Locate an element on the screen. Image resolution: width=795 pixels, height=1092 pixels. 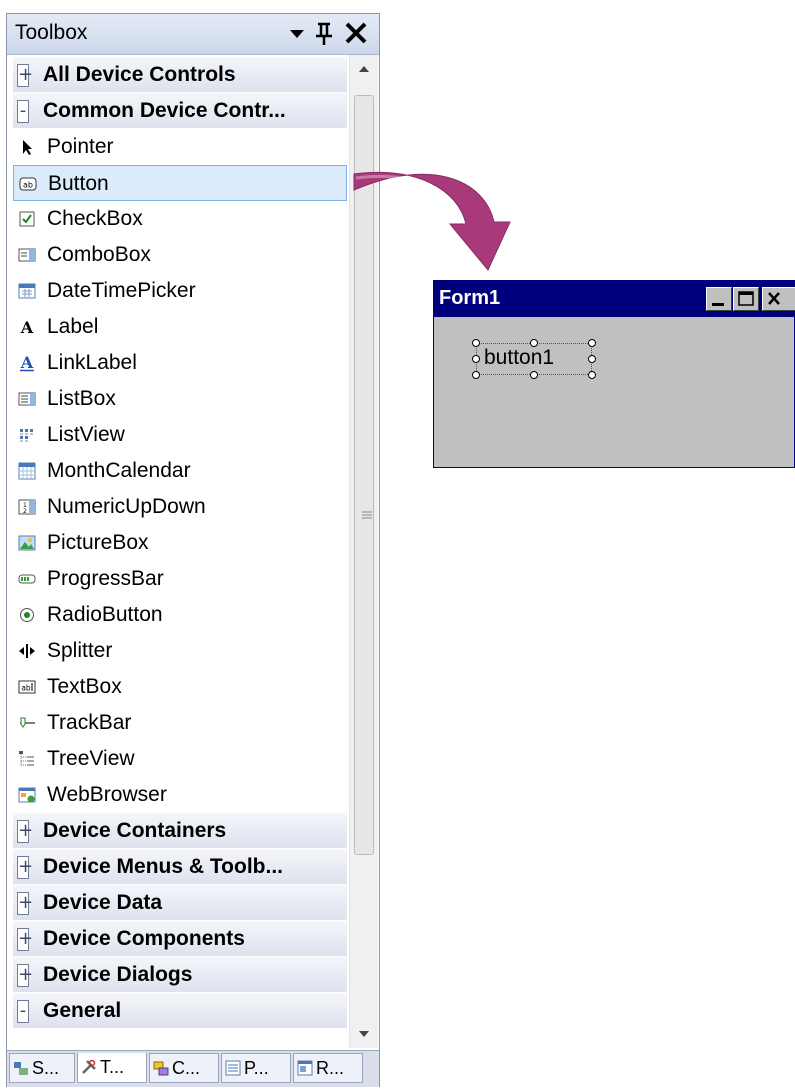
toolbox-item-progressbar: ProgressBar is located at coordinates (180, 579).